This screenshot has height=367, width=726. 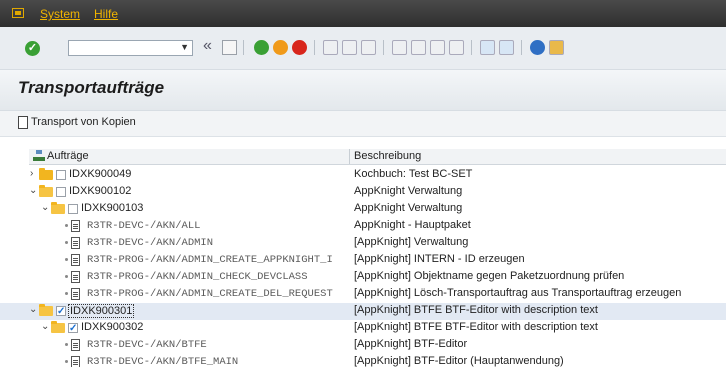 I want to click on collapse-toolbar-icon: «, so click(x=207, y=46).